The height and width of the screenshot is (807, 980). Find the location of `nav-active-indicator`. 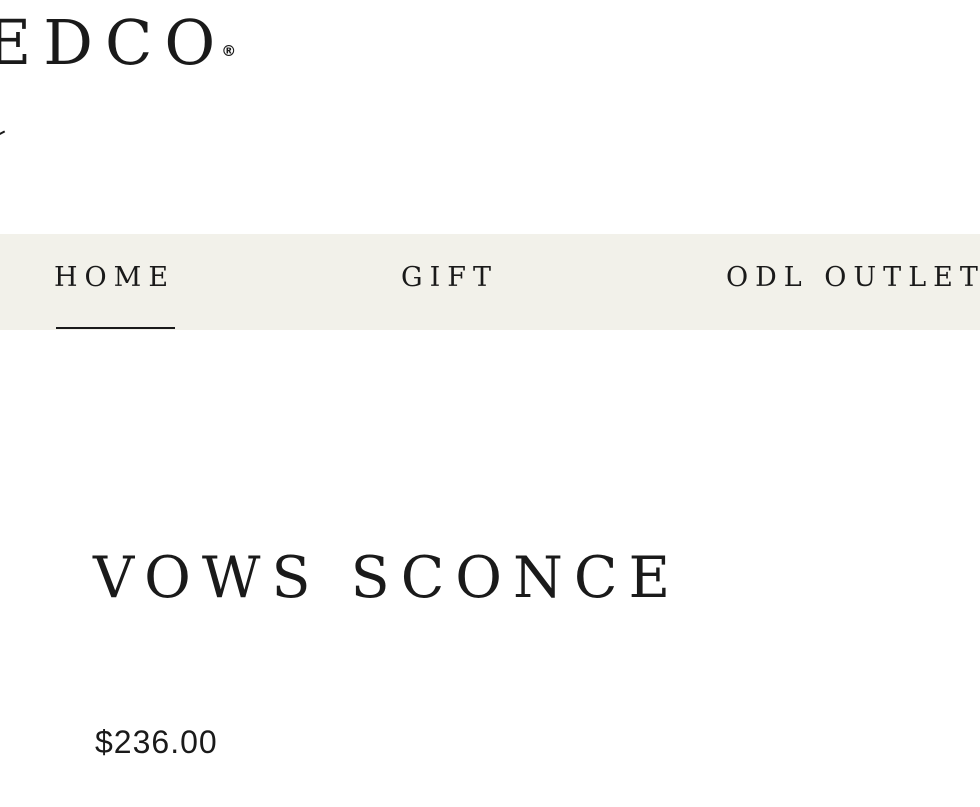

nav-active-indicator is located at coordinates (115, 328).